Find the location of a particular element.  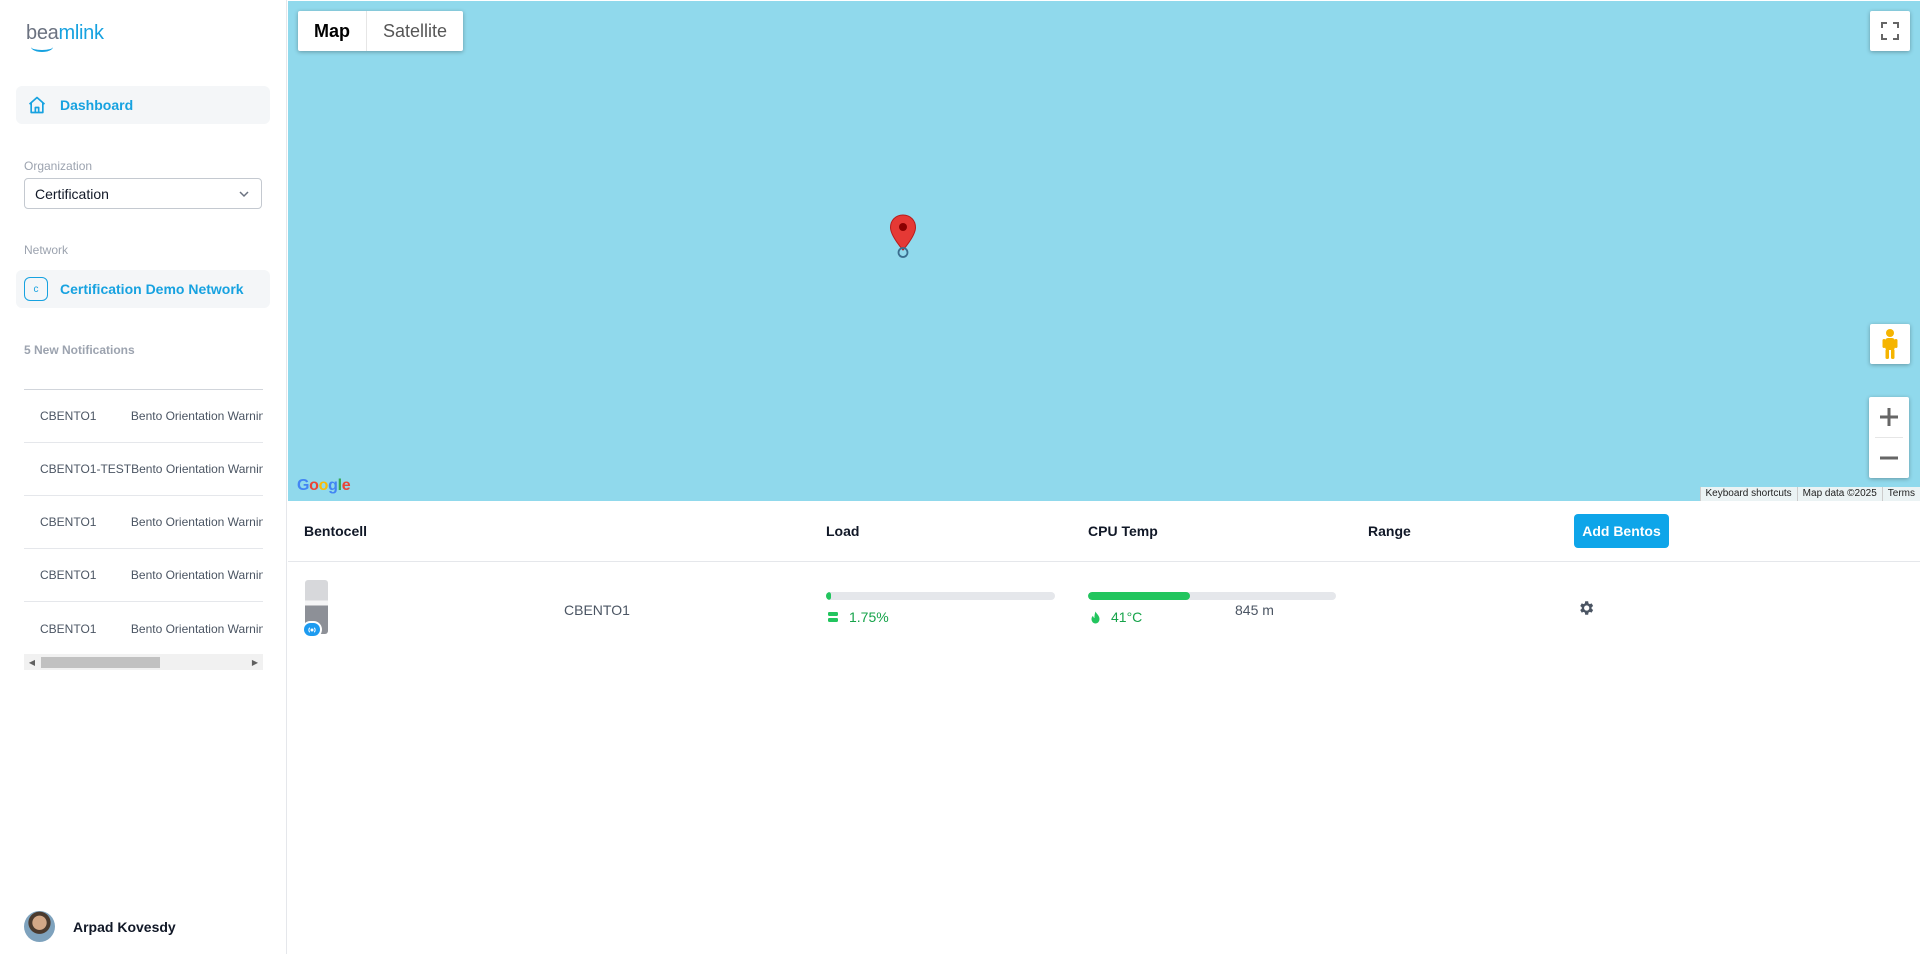

cpu-temp-progress-bar is located at coordinates (1212, 596).